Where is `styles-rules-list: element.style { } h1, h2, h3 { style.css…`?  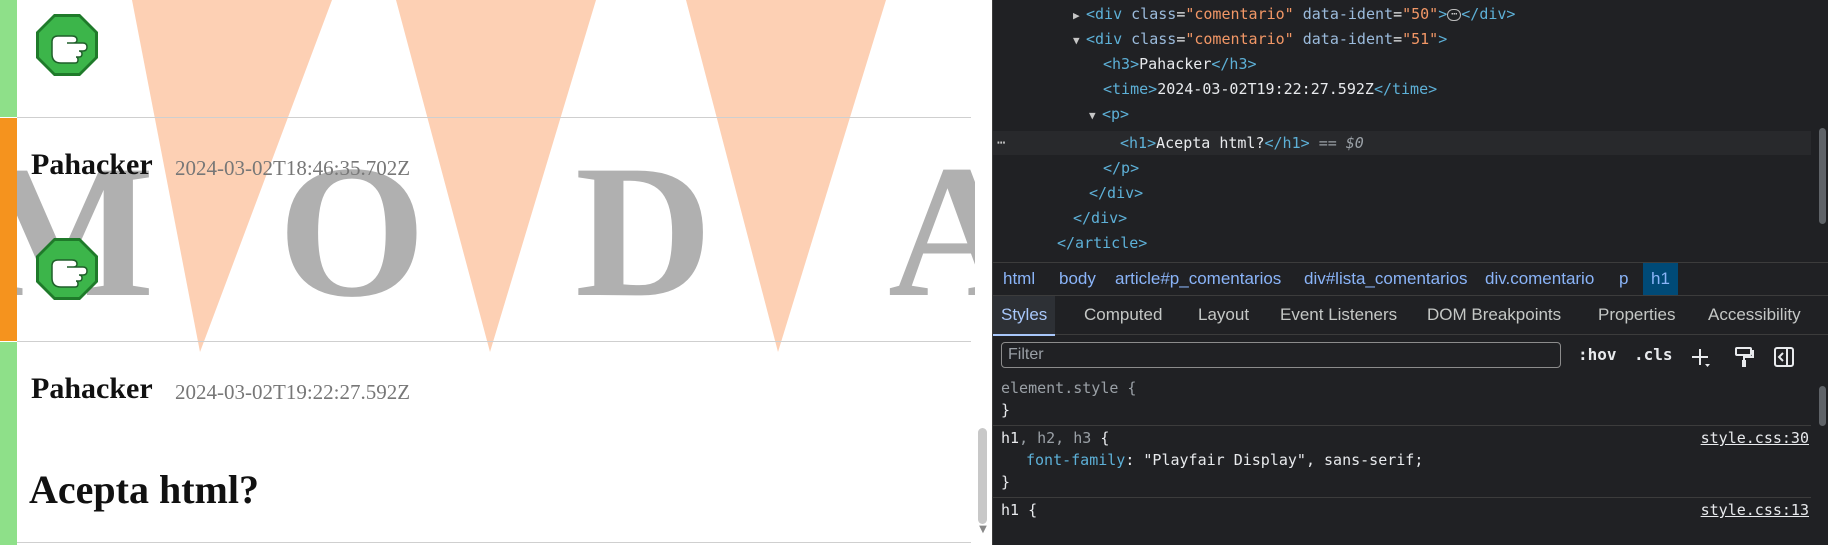 styles-rules-list: element.style { } h1, h2, h3 { style.css… is located at coordinates (1410, 460).